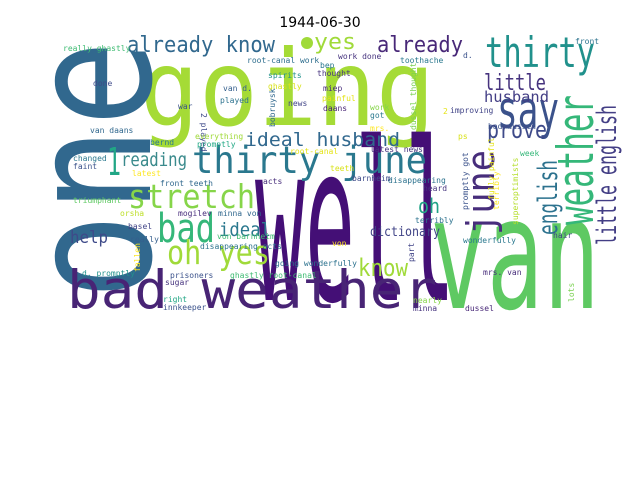  Describe the element at coordinates (177, 282) in the screenshot. I see `word-small: sugar` at that location.